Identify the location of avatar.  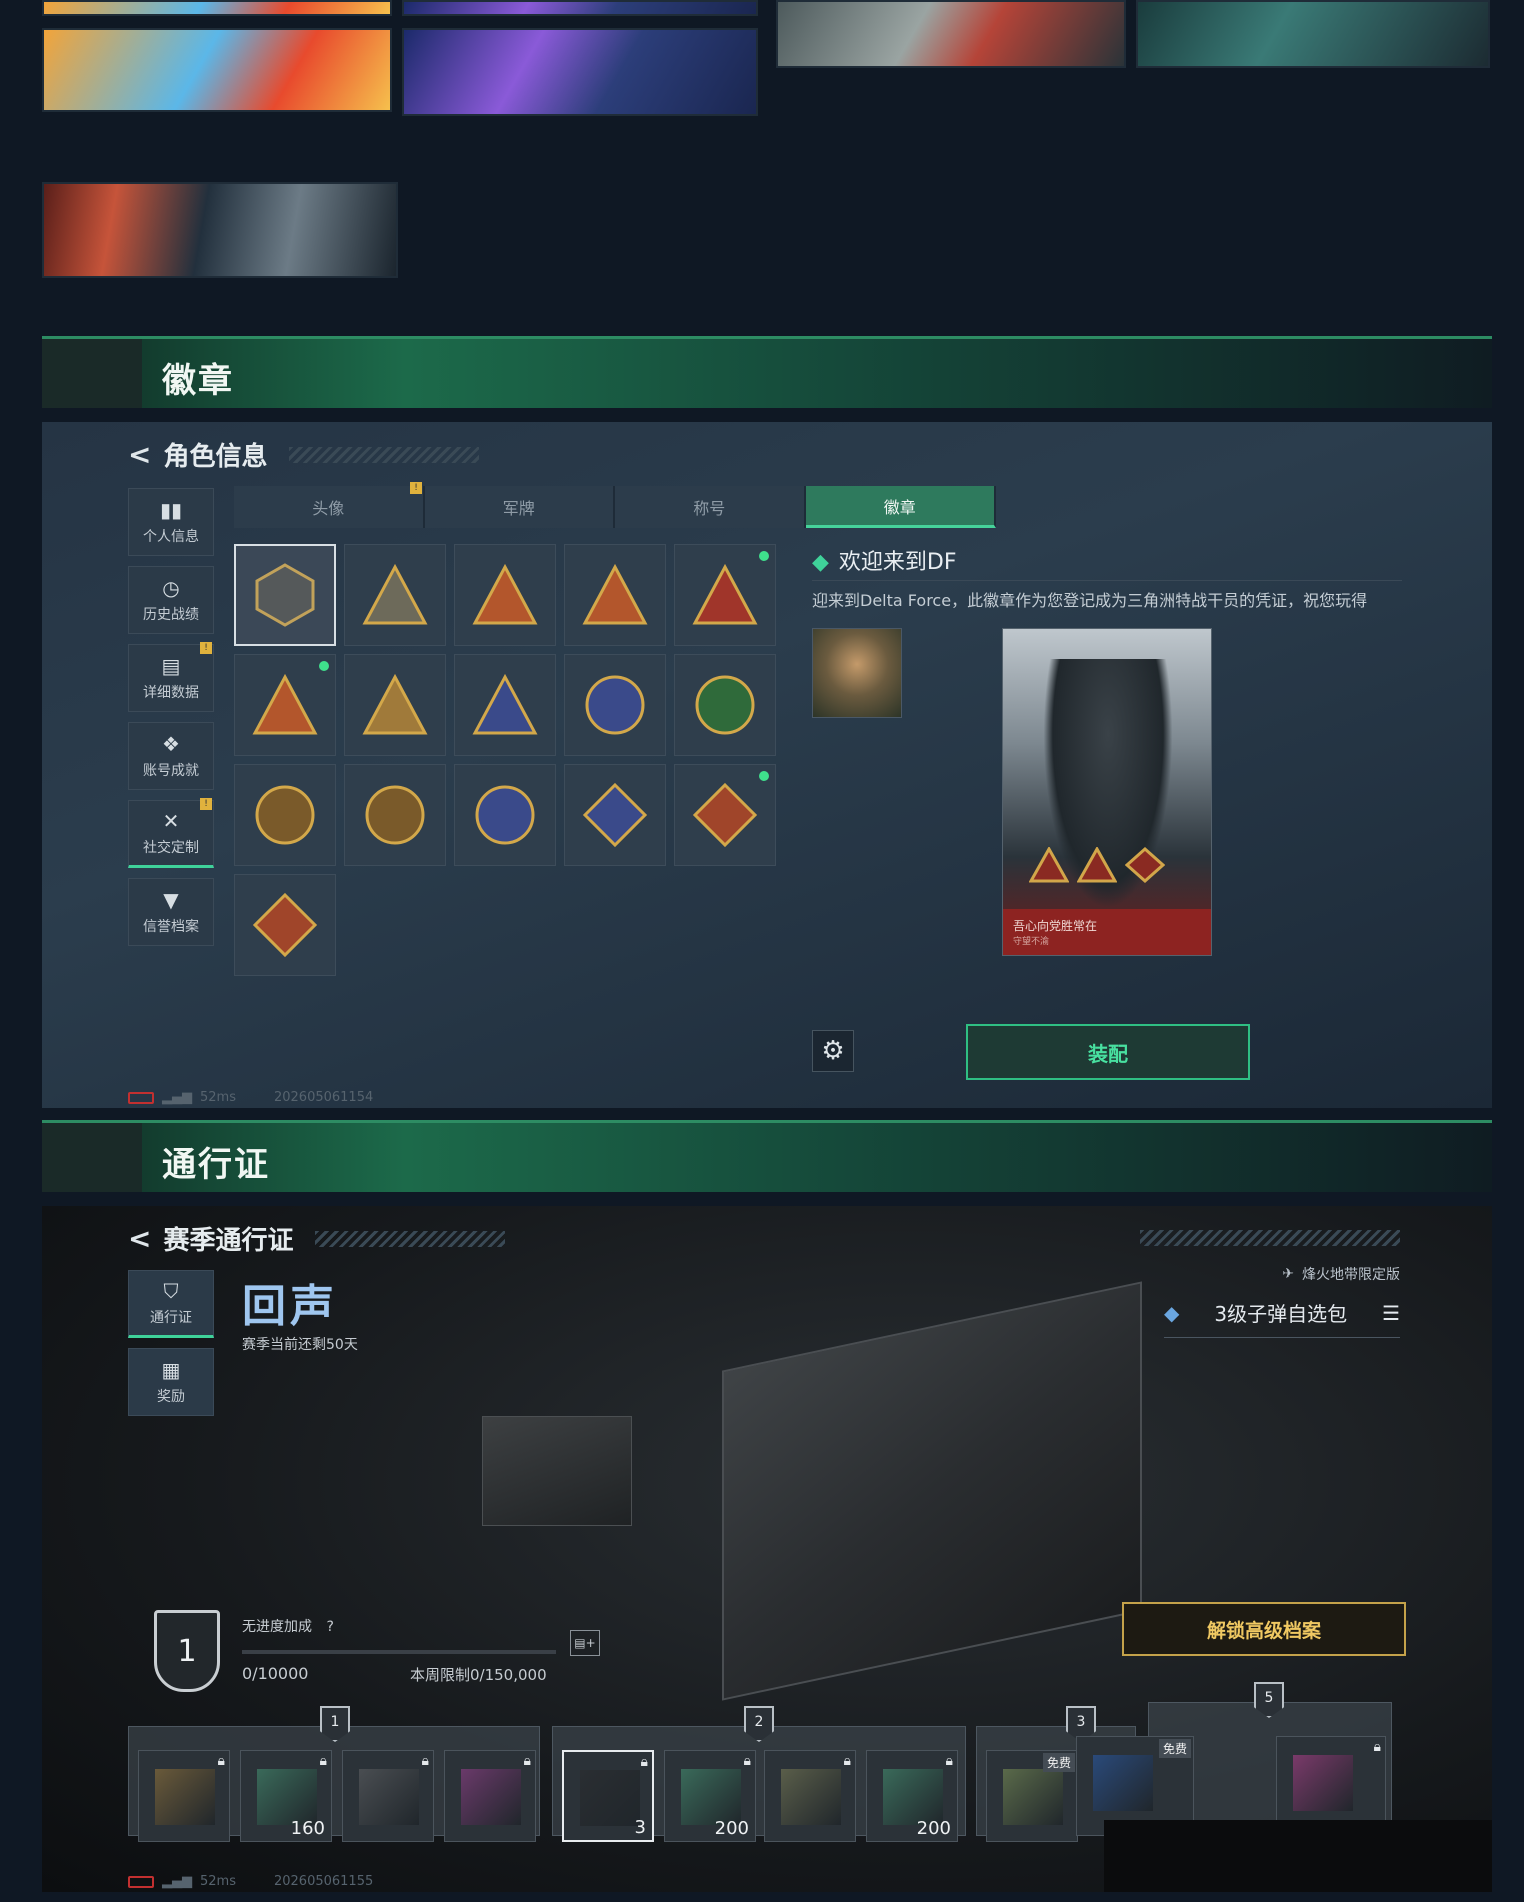
(857, 673).